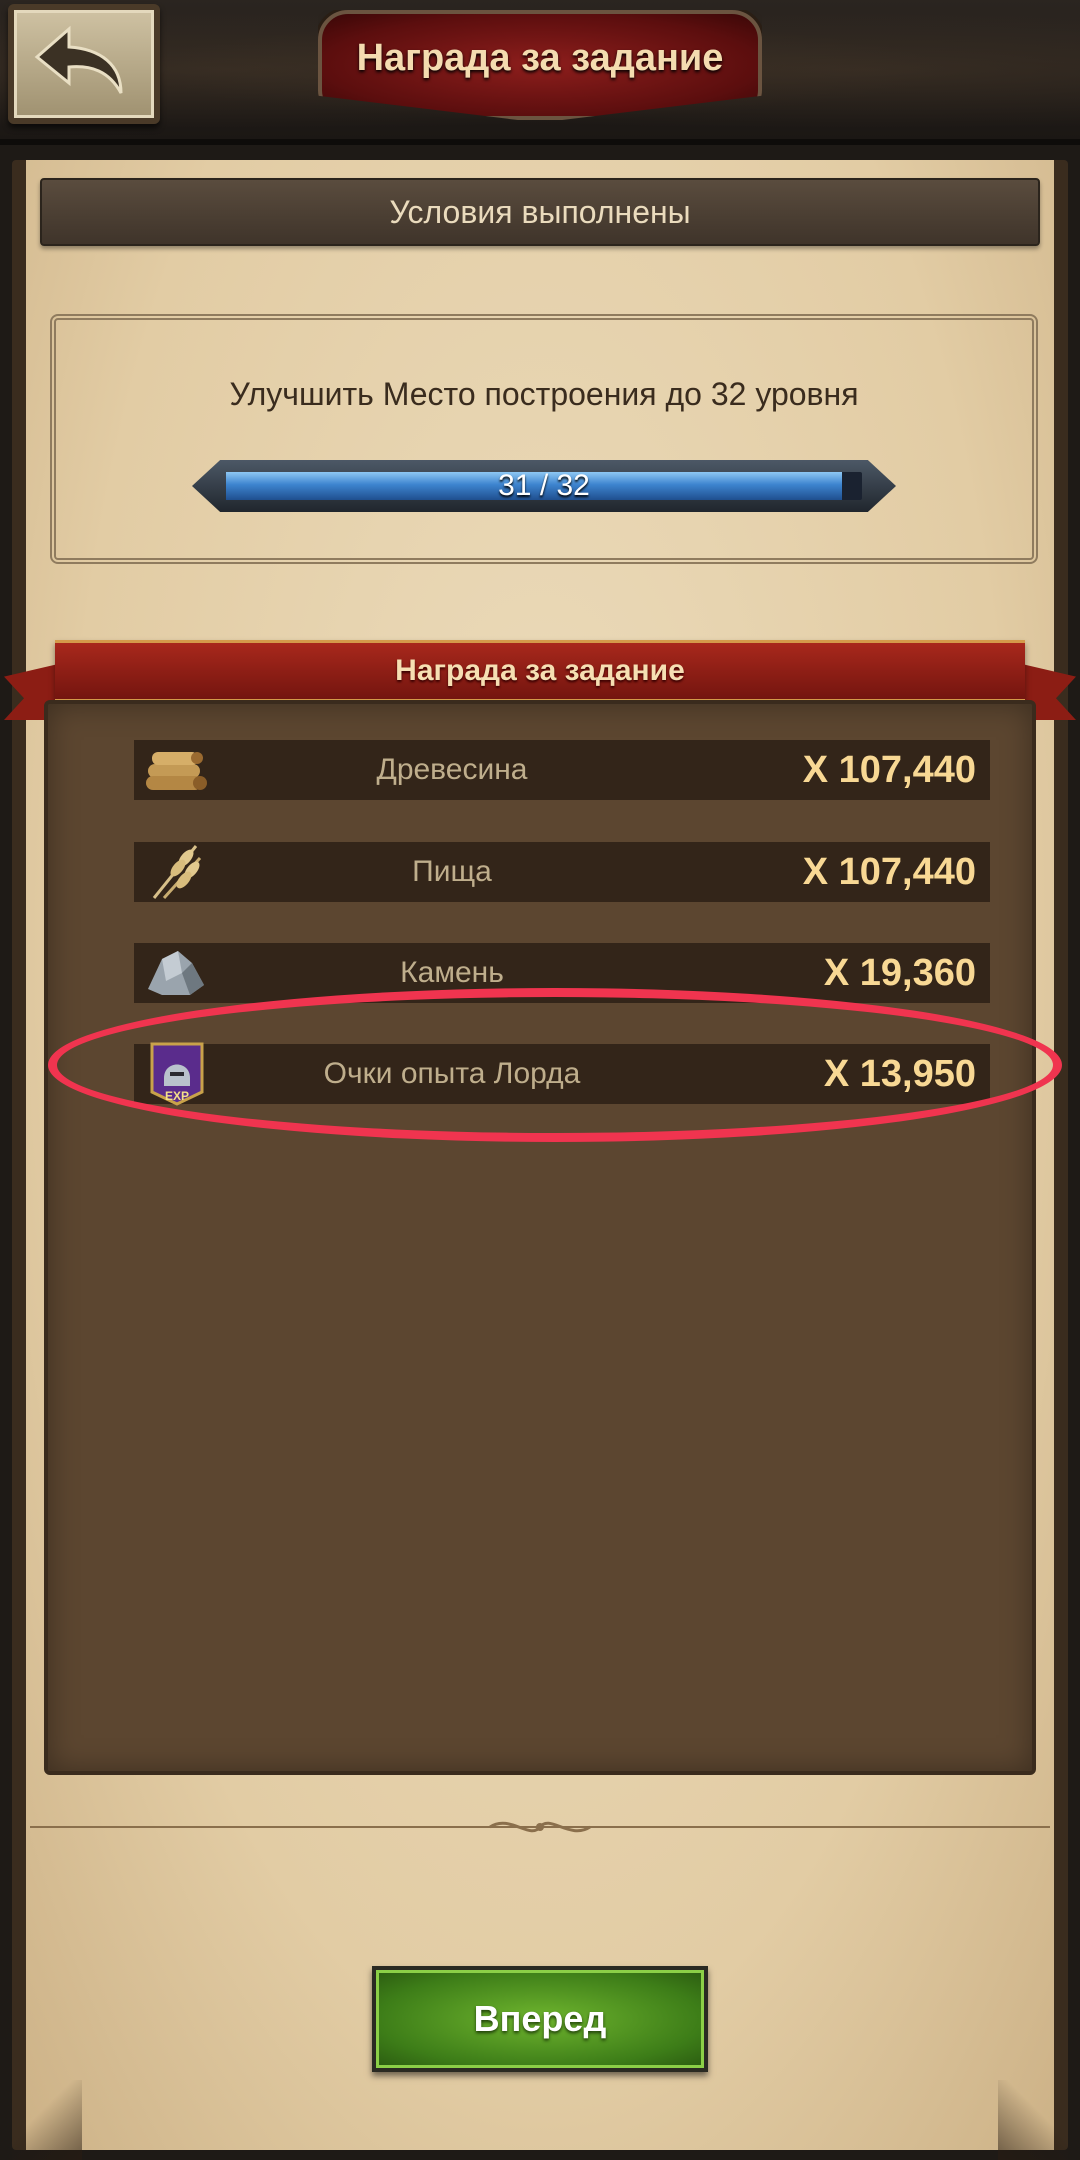 This screenshot has width=1080, height=2160. Describe the element at coordinates (1033, 2120) in the screenshot. I see `corner-decoration-right` at that location.